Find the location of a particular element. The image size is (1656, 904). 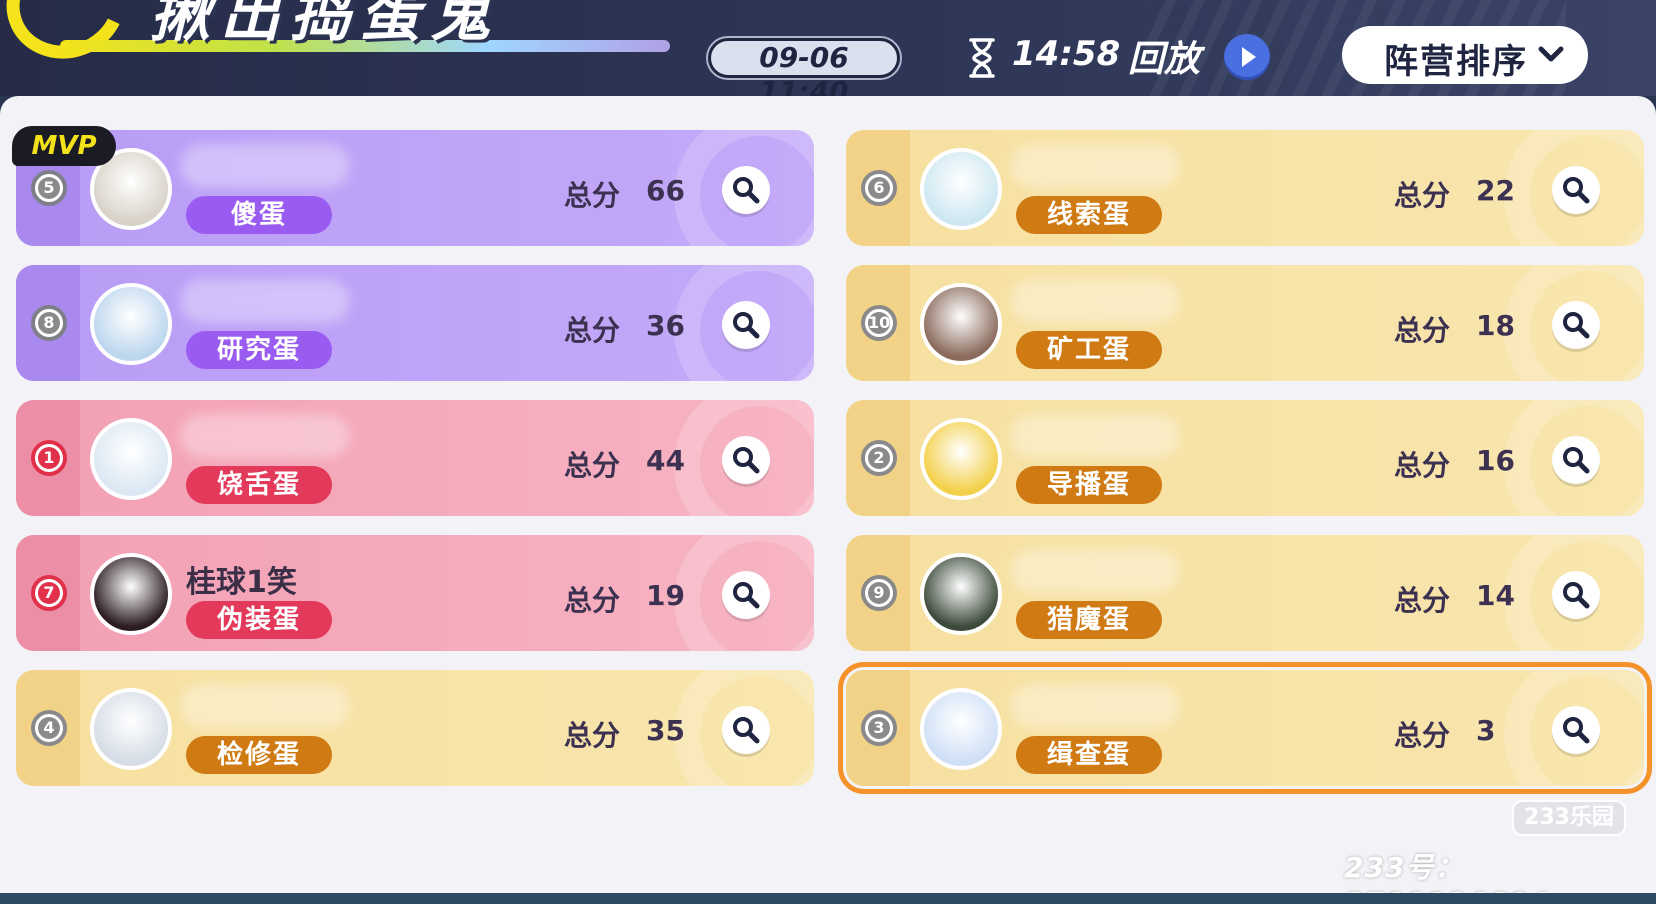

seat-number-badge: 6 is located at coordinates (879, 188).